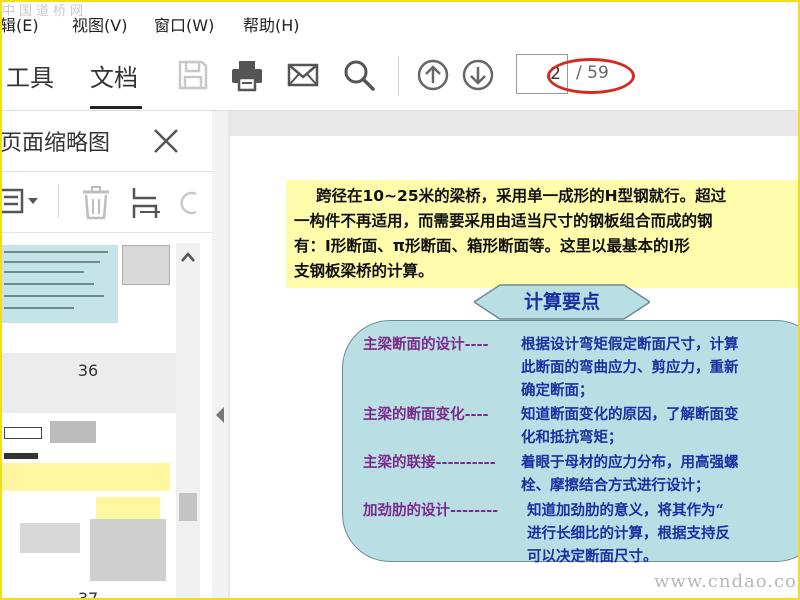  What do you see at coordinates (431, 510) in the screenshot?
I see `row-label-4: 加劲肋的设计--------` at bounding box center [431, 510].